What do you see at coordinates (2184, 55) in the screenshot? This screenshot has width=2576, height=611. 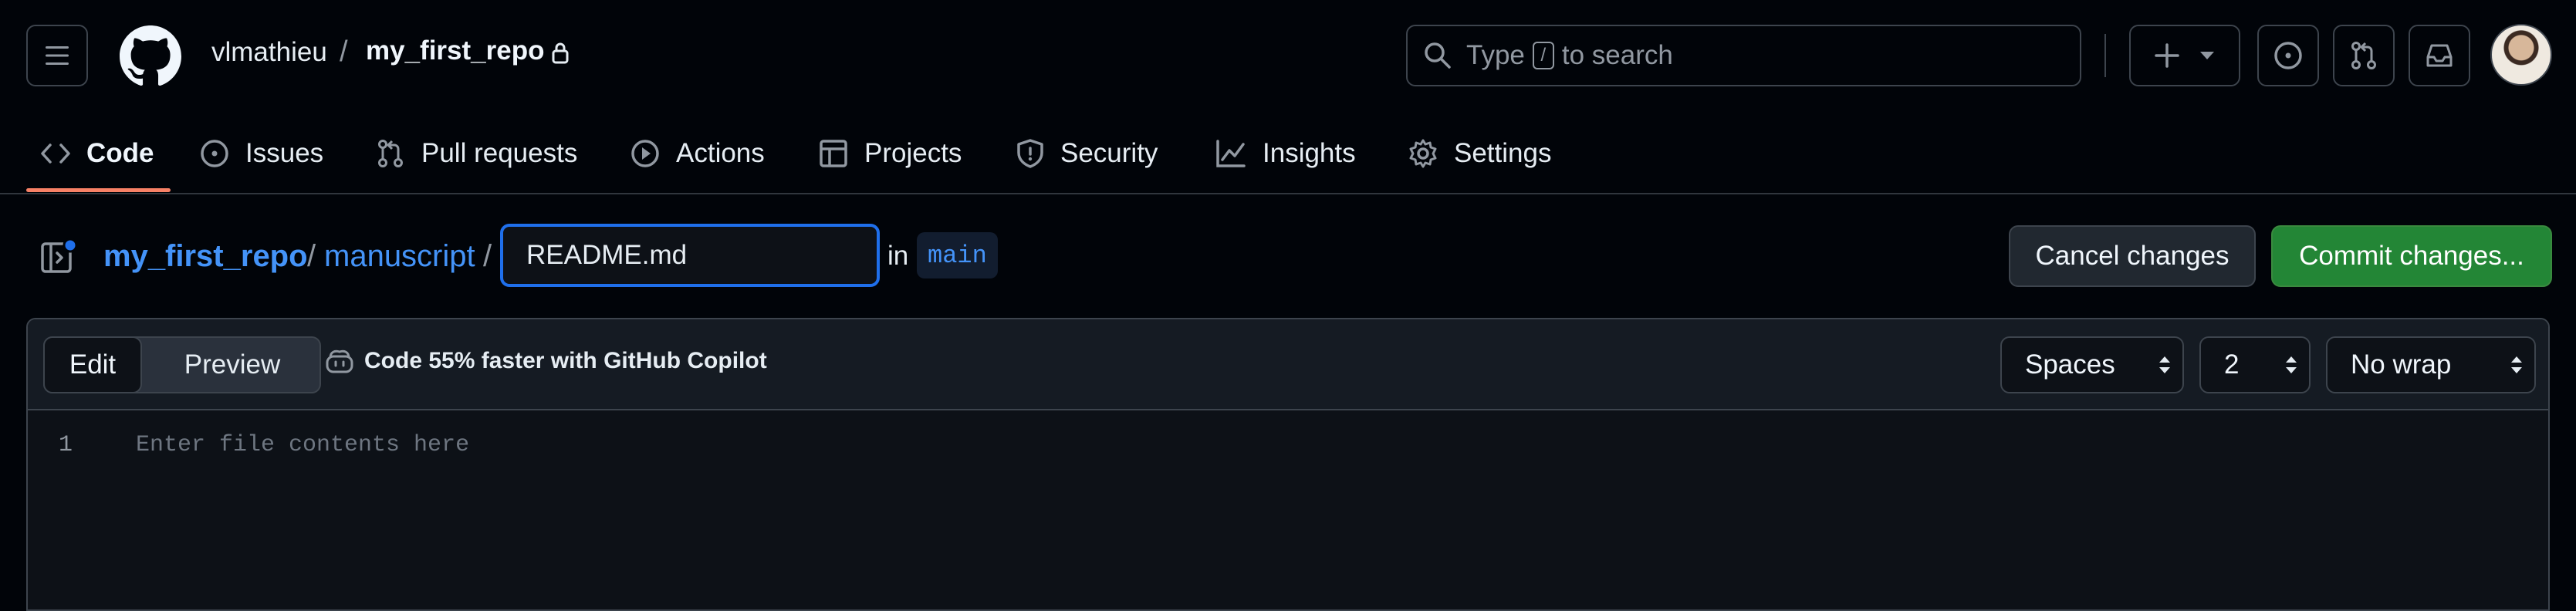 I see `create-new-button` at bounding box center [2184, 55].